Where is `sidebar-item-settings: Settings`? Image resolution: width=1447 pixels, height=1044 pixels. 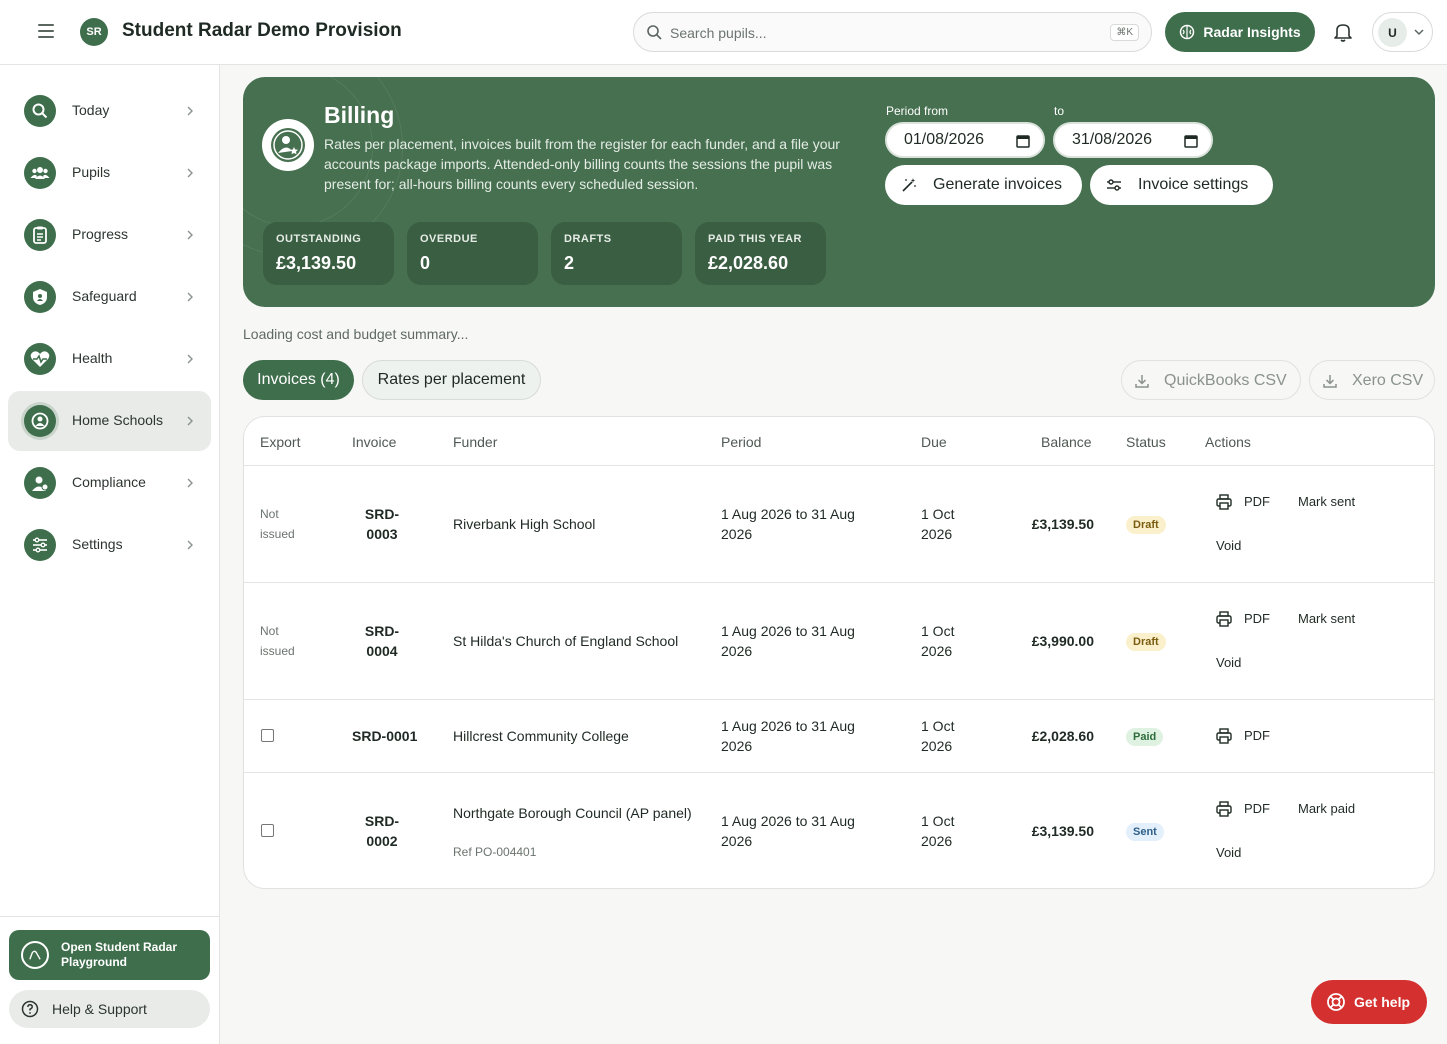 sidebar-item-settings: Settings is located at coordinates (109, 545).